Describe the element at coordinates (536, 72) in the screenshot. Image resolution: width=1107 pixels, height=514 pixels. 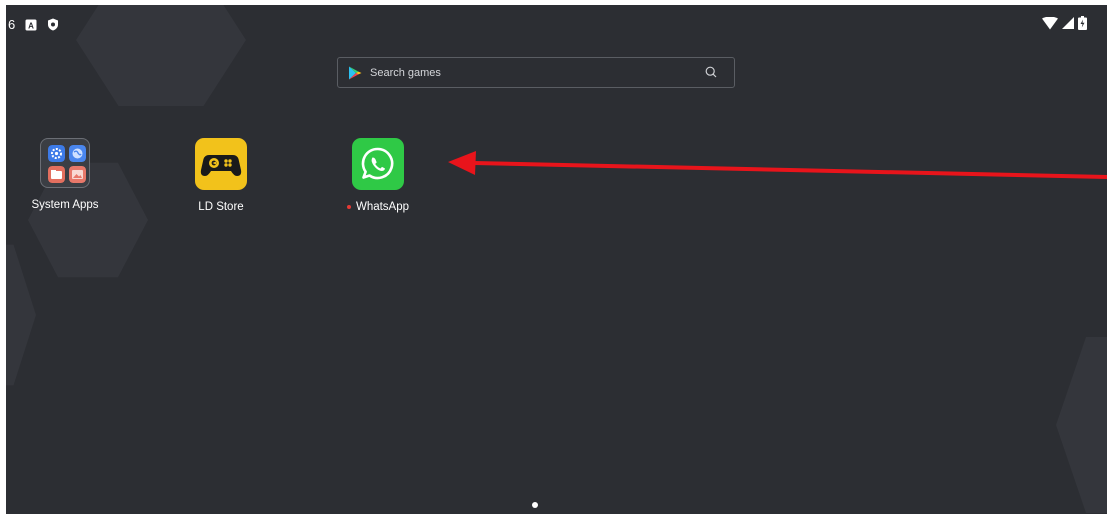
I see `search-bar: Search games` at that location.